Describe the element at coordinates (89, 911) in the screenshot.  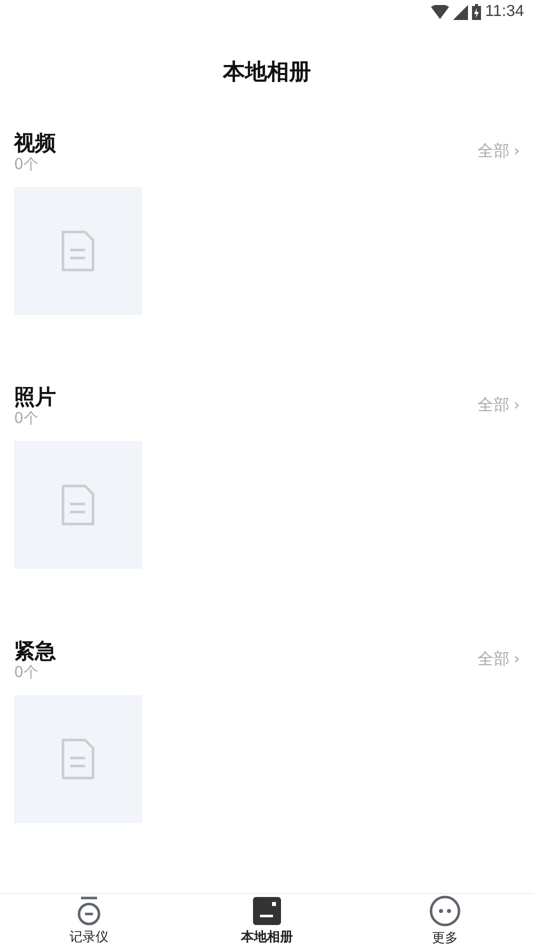
I see `timer-icon` at that location.